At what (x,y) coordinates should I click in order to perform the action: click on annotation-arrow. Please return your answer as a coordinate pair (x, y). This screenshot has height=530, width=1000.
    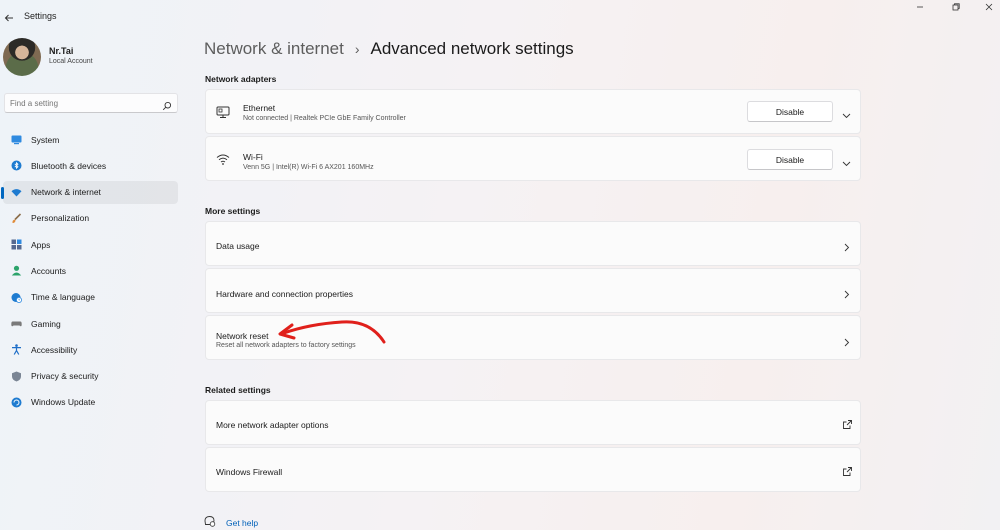
    Looking at the image, I should click on (332, 332).